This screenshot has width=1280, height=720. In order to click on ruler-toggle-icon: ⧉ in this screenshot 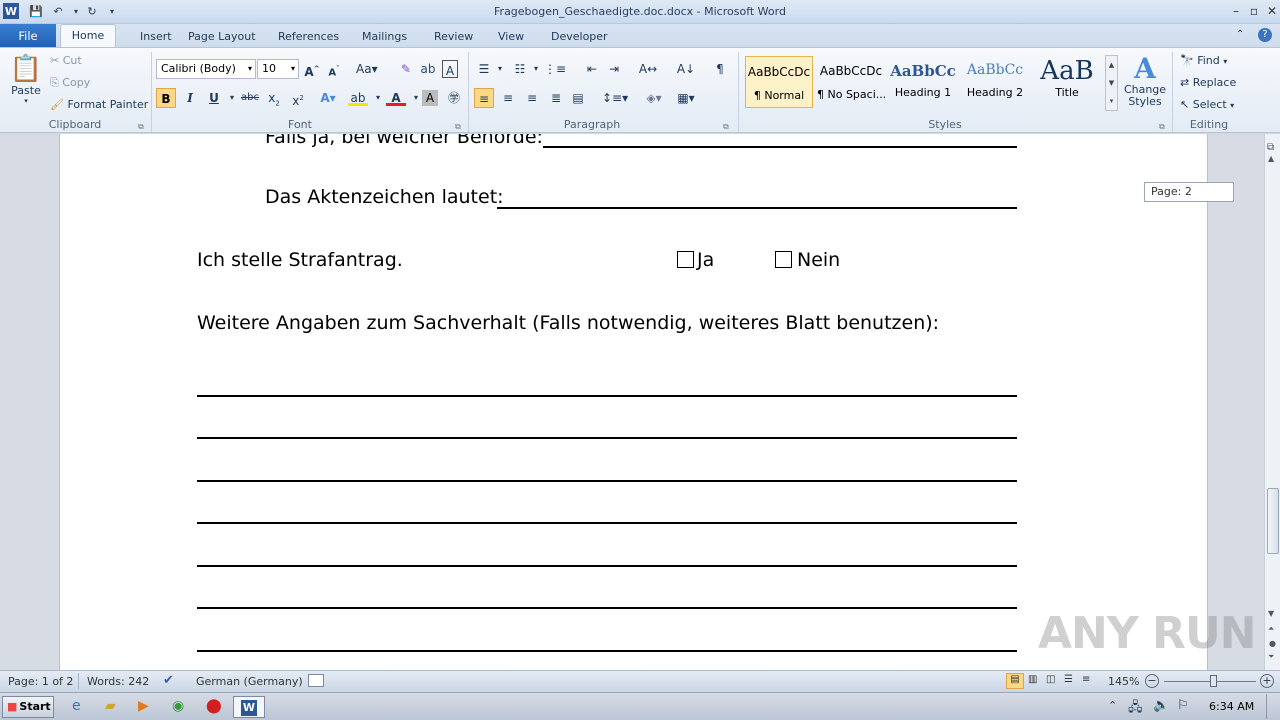, I will do `click(1270, 147)`.